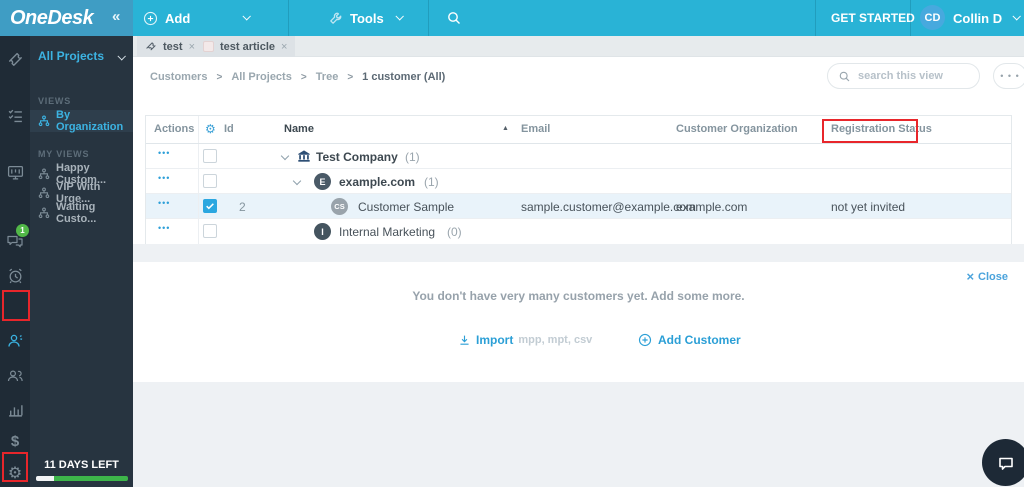  What do you see at coordinates (645, 340) in the screenshot?
I see `plus-circle-icon` at bounding box center [645, 340].